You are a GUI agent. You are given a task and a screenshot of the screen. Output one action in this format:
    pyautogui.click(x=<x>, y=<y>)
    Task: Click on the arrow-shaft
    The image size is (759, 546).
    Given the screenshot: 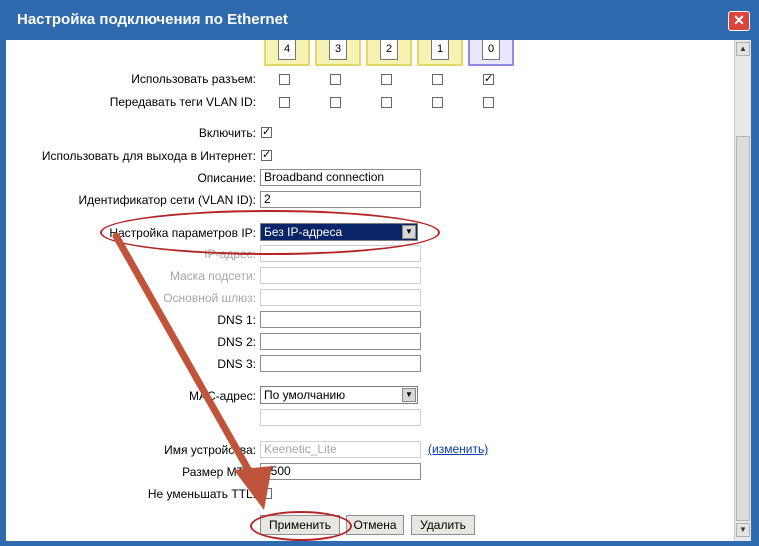 What is the action you would take?
    pyautogui.click(x=184, y=357)
    